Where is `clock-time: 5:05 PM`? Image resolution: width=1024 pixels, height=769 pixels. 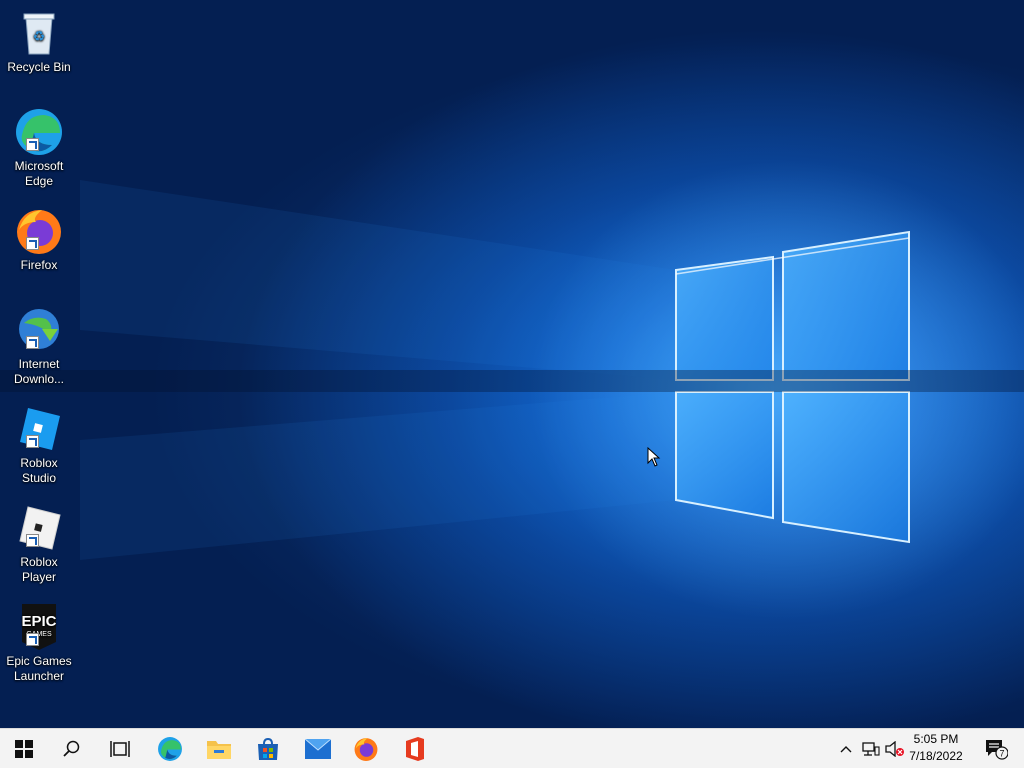
clock-time: 5:05 PM is located at coordinates (936, 739).